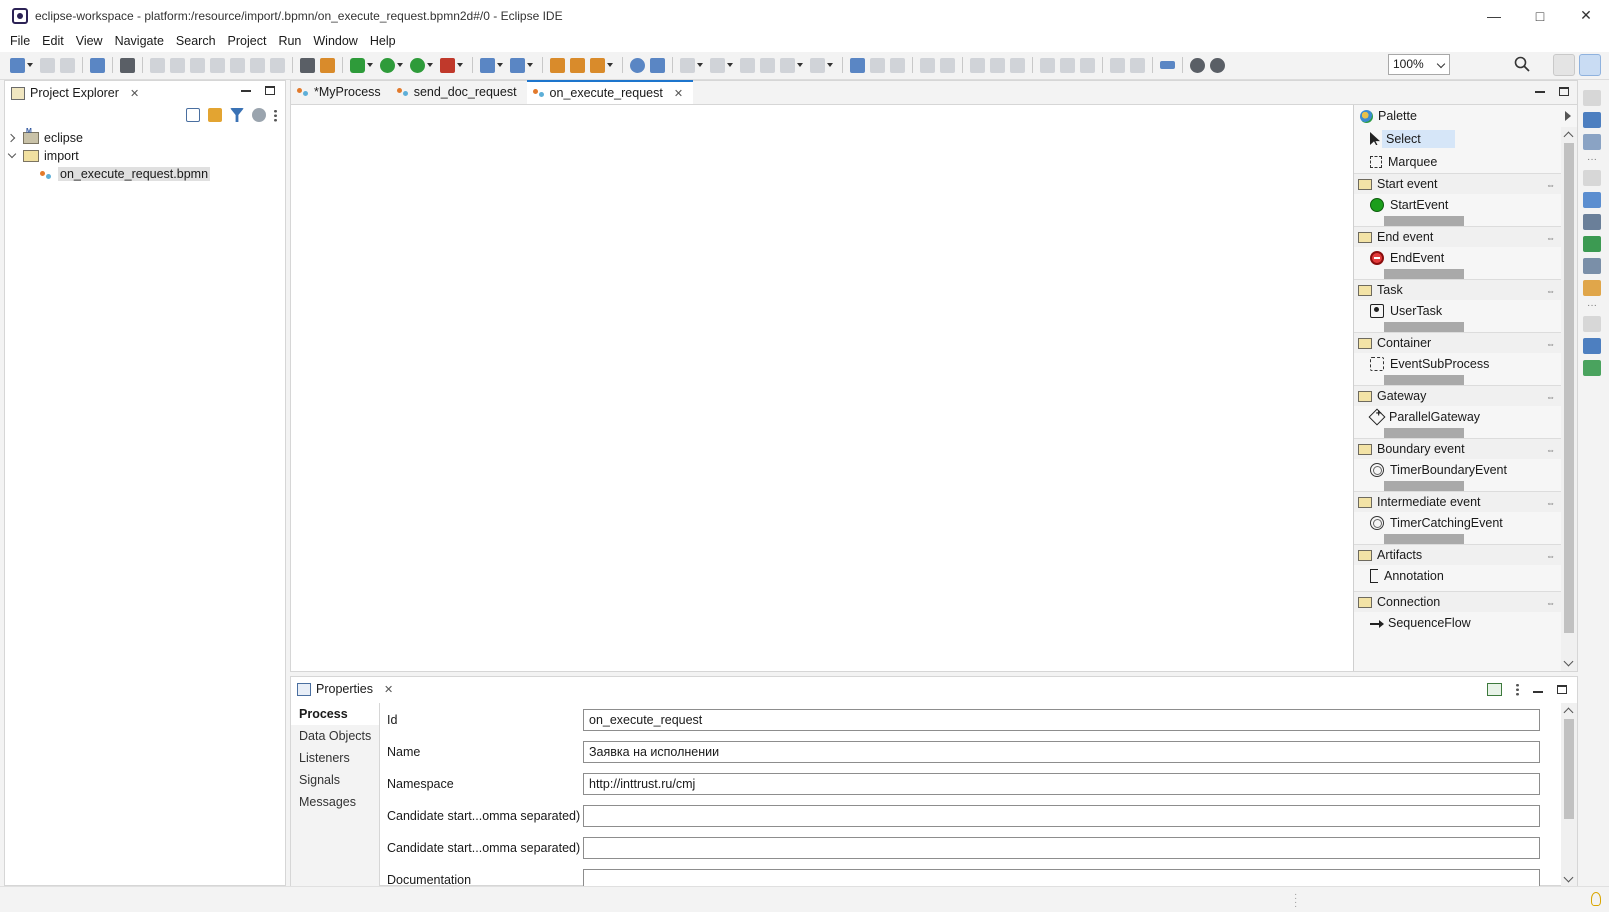 The image size is (1609, 912). I want to click on disconnect-icon, so click(217, 65).